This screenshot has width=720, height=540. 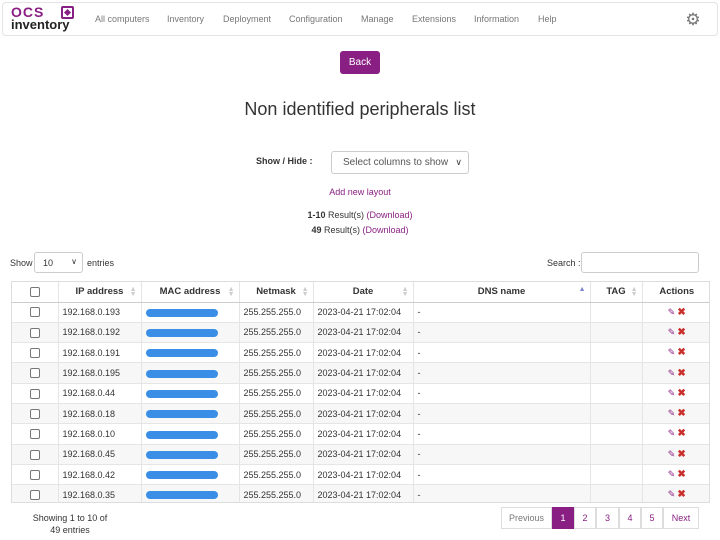 What do you see at coordinates (377, 19) in the screenshot?
I see `nav-manage: Manage` at bounding box center [377, 19].